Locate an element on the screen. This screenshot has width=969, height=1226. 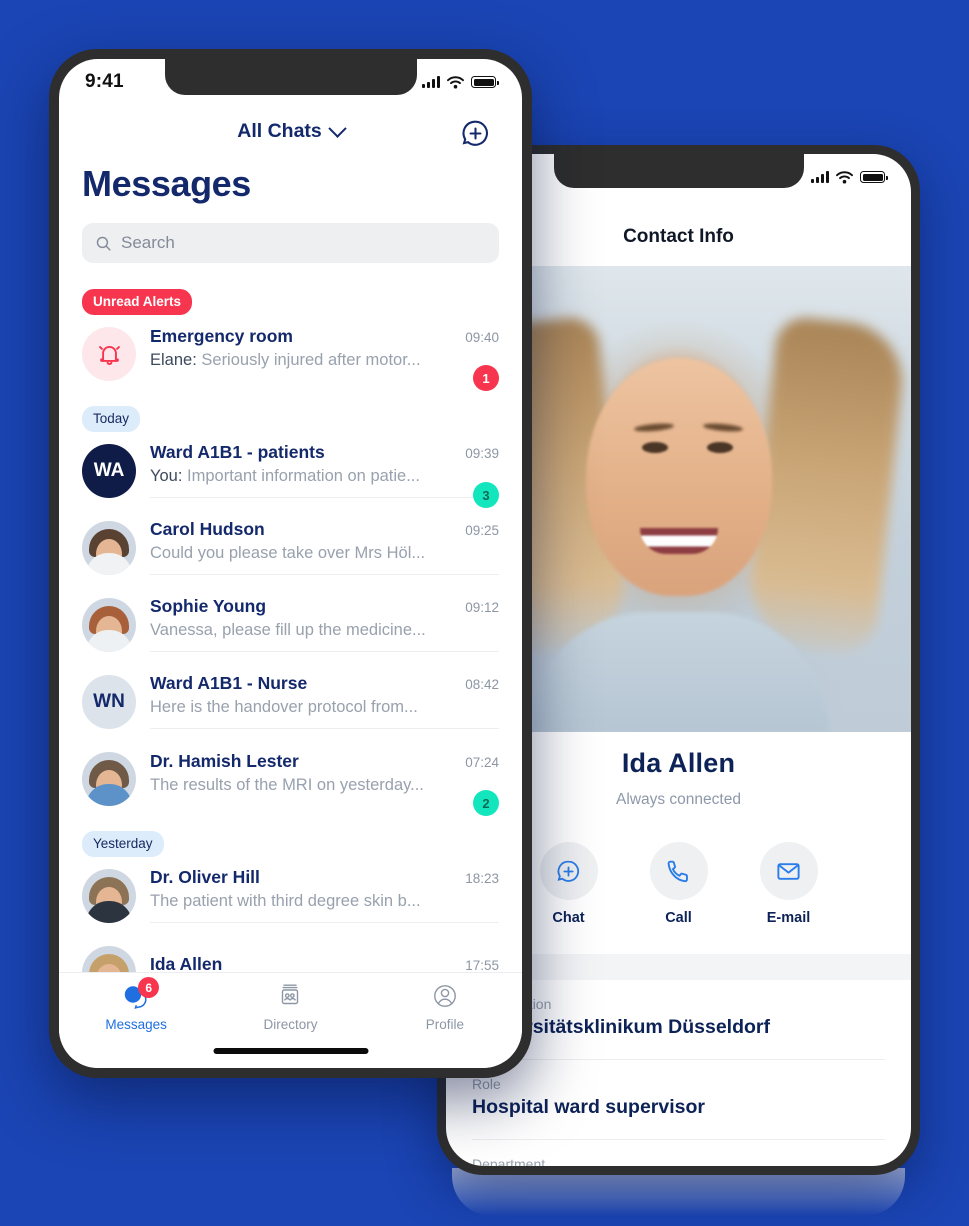
chat-time: 09:39 is located at coordinates (482, 453).